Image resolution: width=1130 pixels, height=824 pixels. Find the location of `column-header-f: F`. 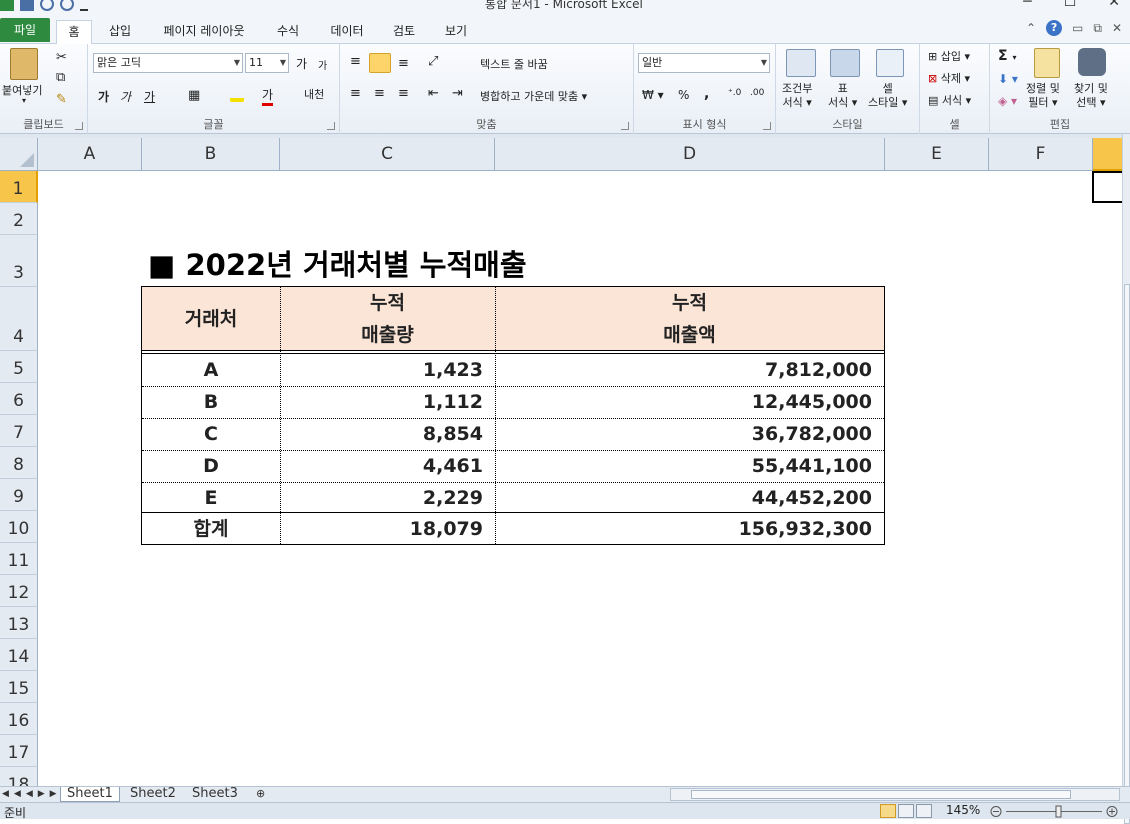

column-header-f: F is located at coordinates (1041, 154).